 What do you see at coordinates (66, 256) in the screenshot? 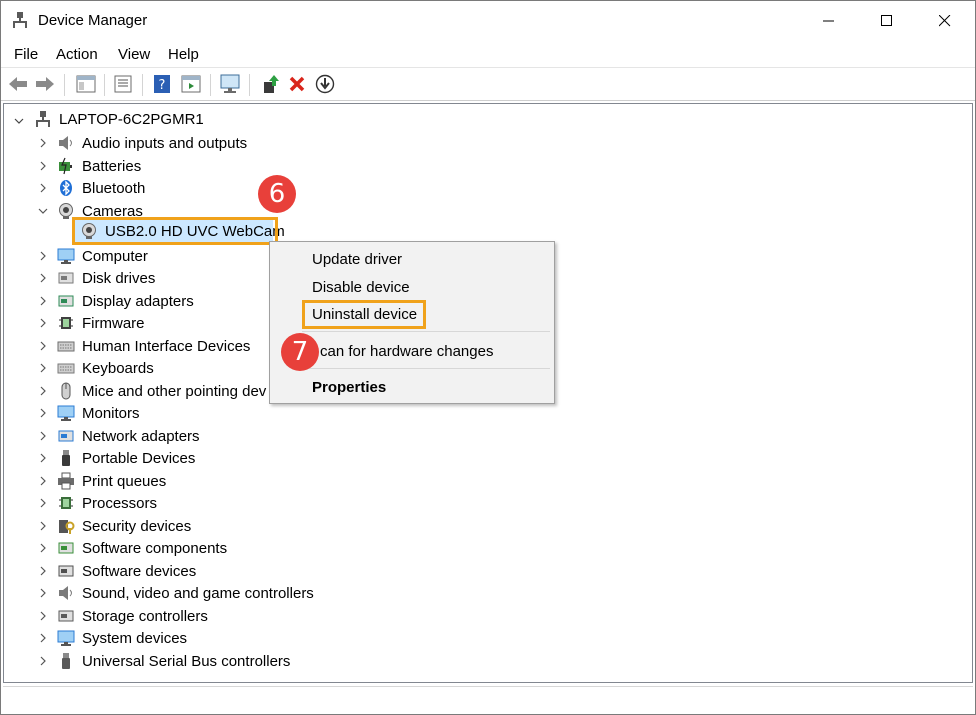
I see `computer-icon` at bounding box center [66, 256].